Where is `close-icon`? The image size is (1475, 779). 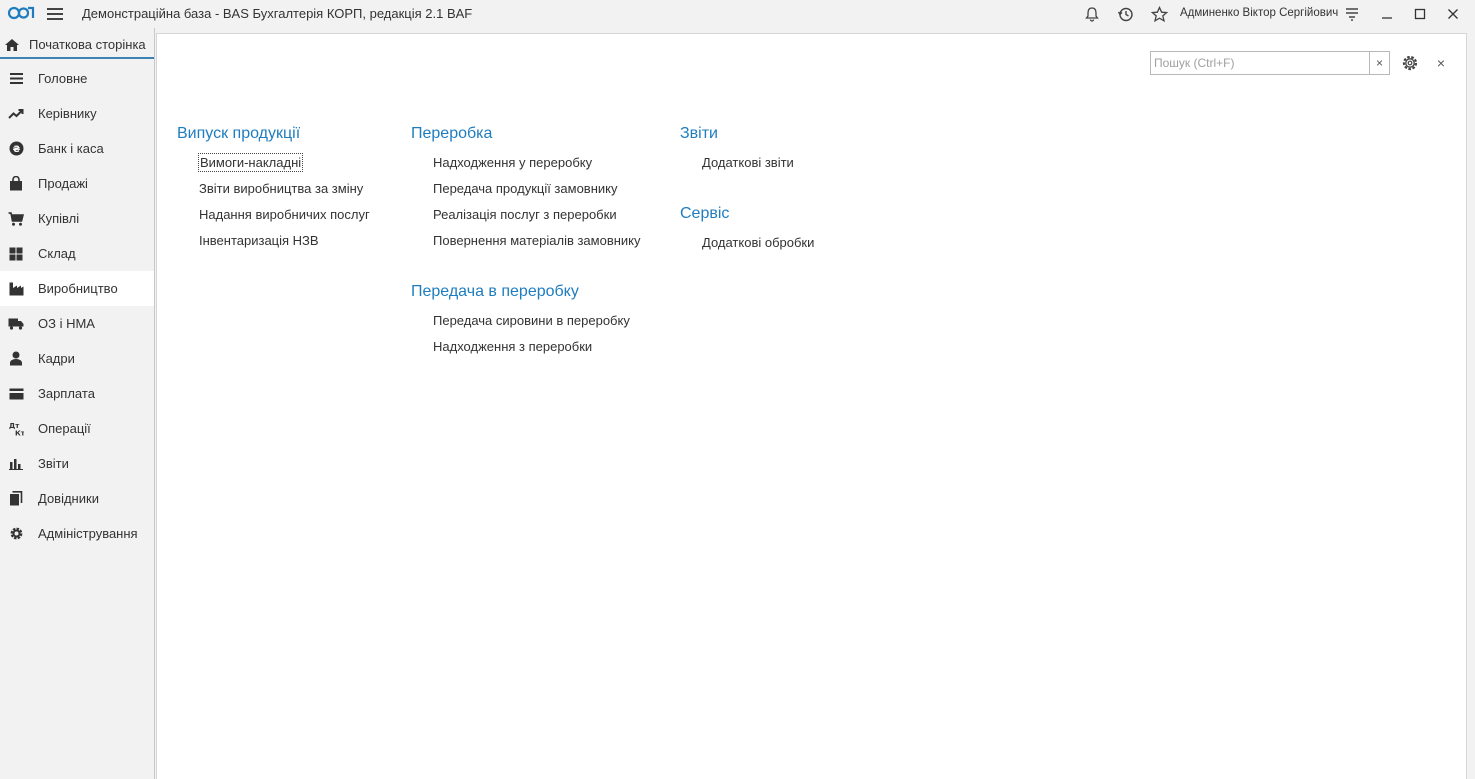 close-icon is located at coordinates (1453, 14).